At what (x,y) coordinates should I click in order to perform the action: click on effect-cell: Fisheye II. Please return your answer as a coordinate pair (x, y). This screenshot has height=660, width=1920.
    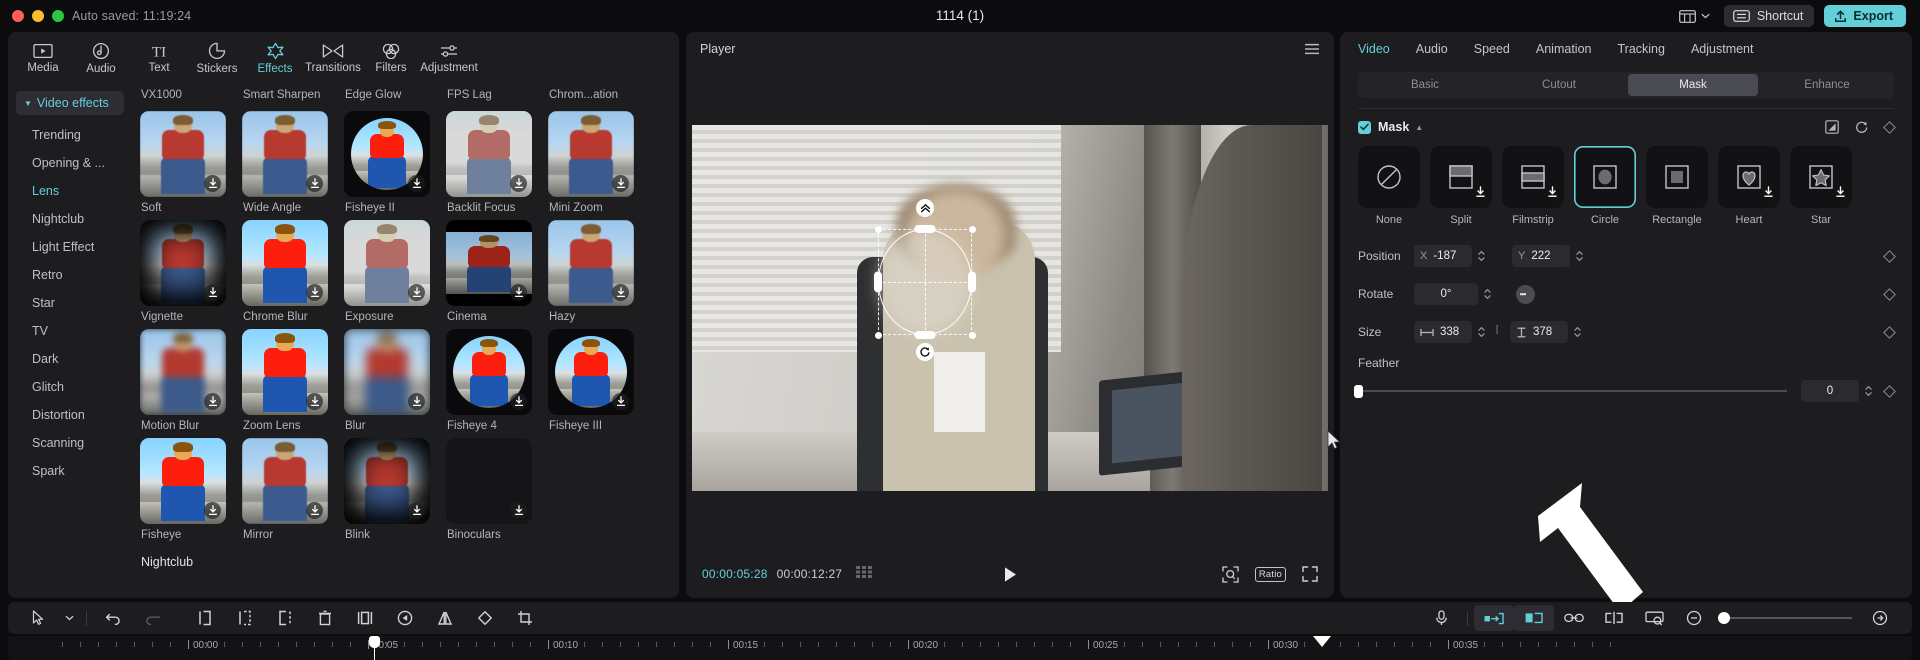
    Looking at the image, I should click on (395, 165).